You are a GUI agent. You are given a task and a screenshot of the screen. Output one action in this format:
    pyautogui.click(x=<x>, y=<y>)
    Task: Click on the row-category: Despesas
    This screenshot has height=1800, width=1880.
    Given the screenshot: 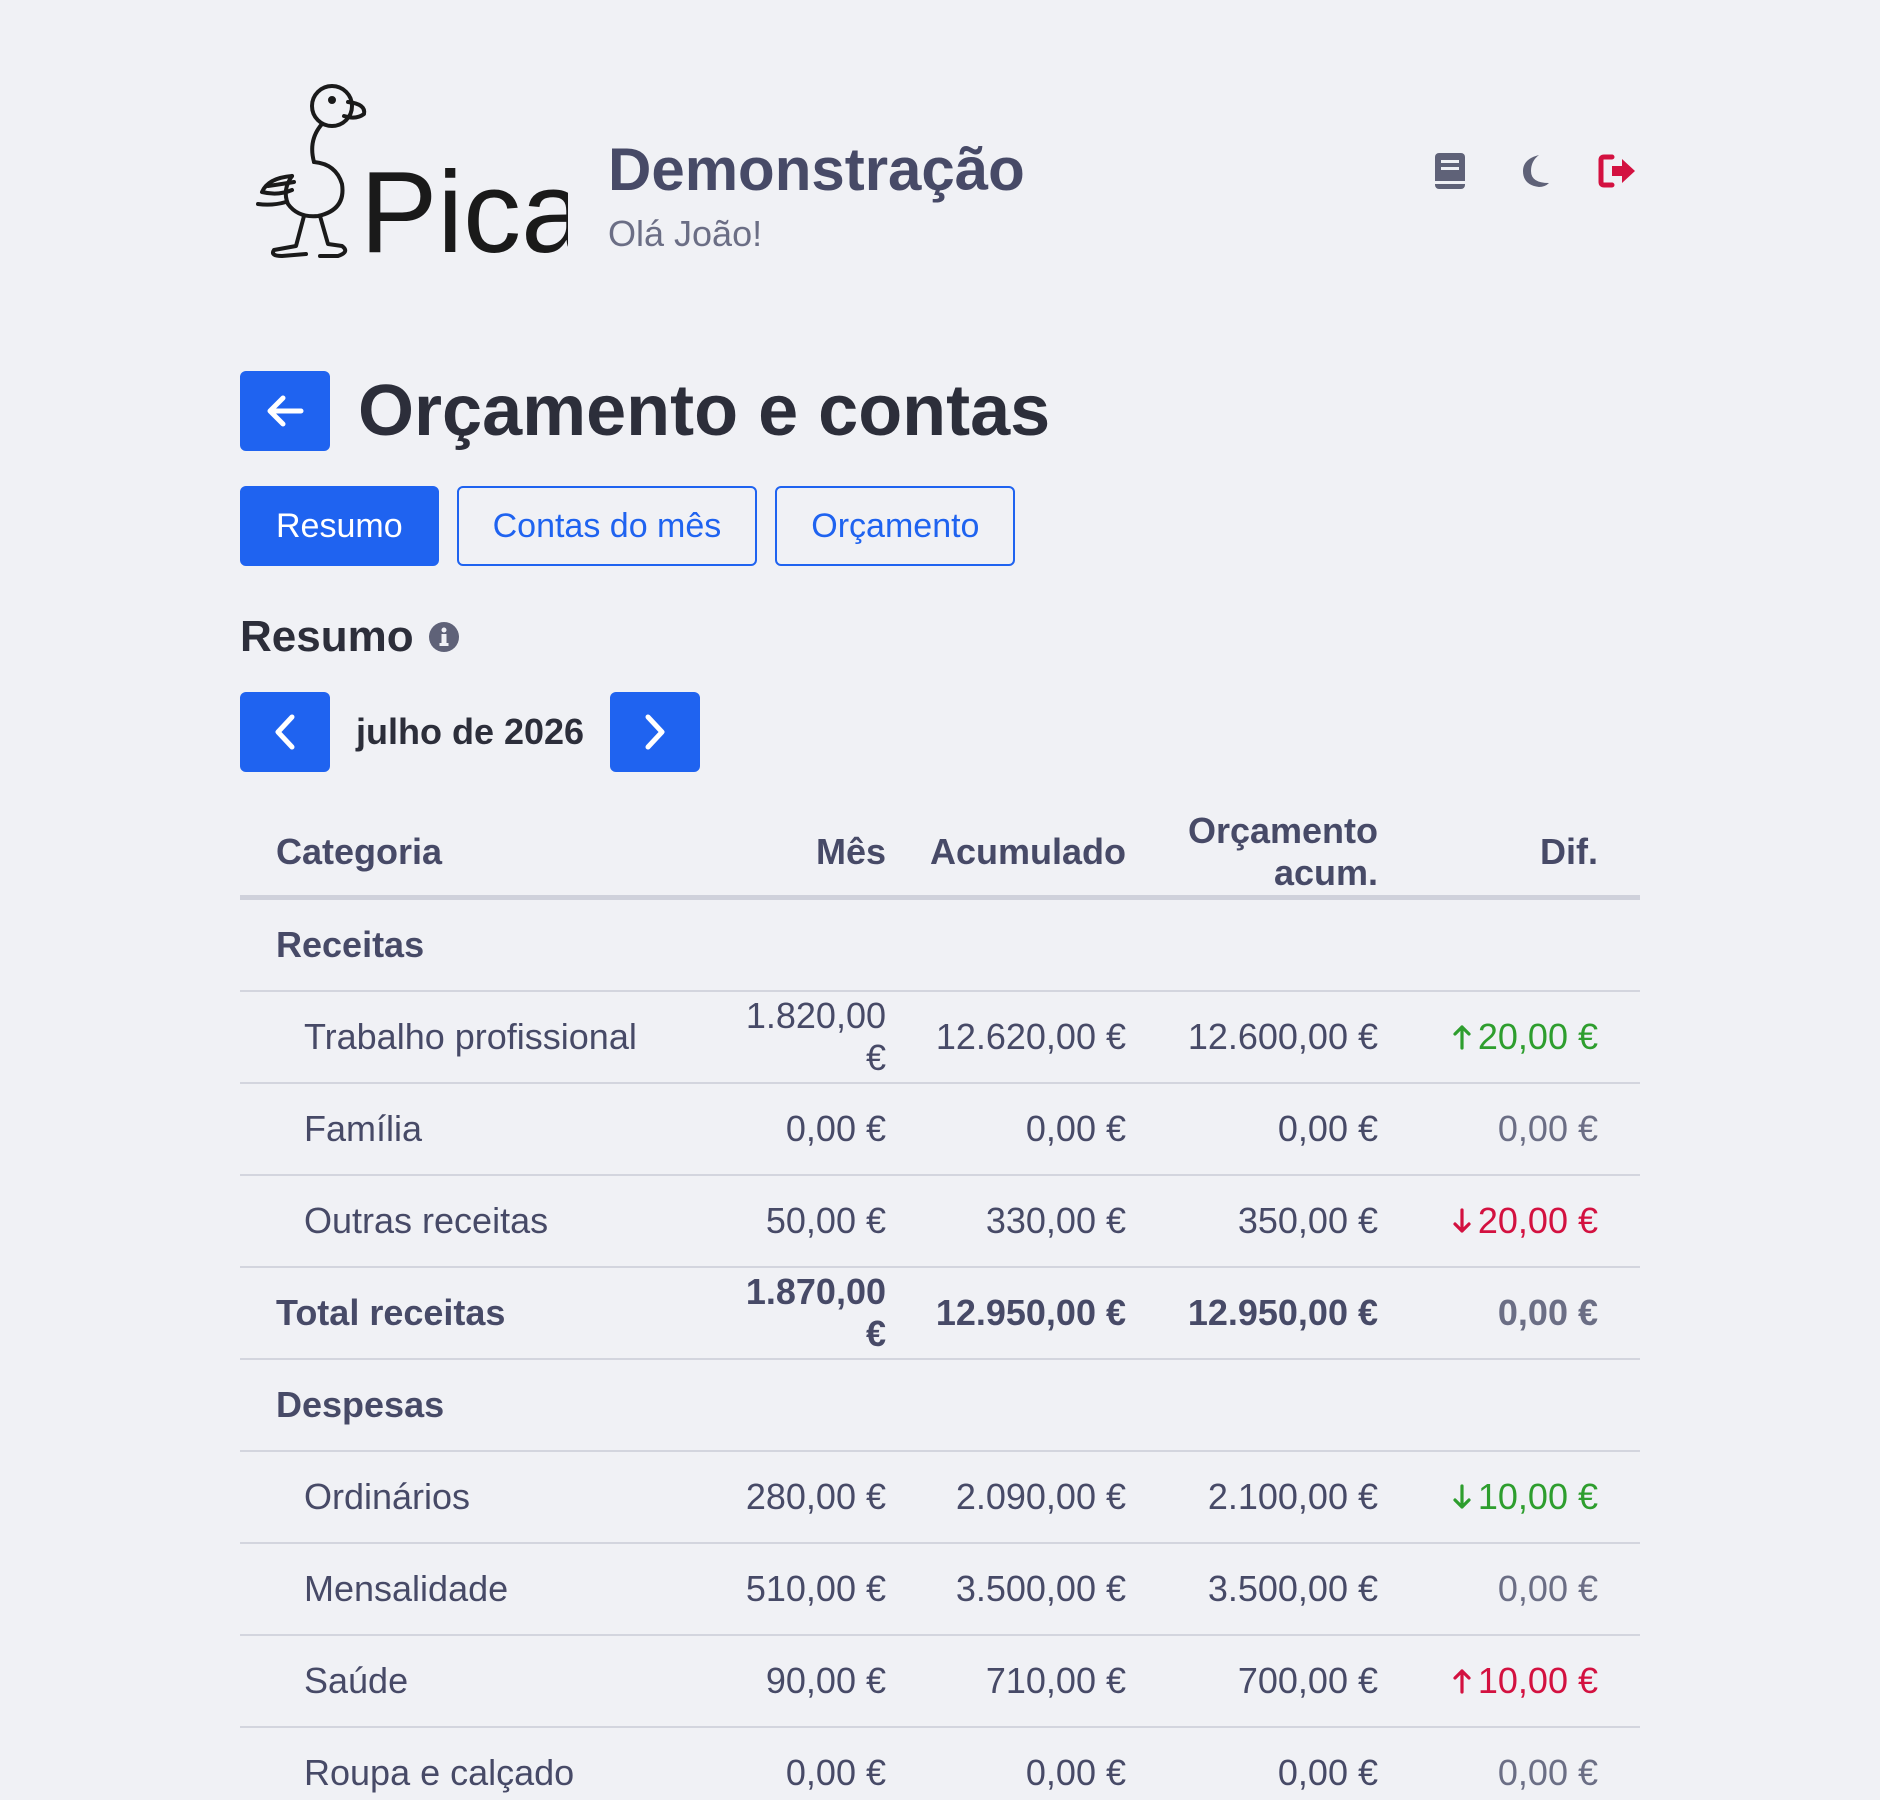 What is the action you would take?
    pyautogui.click(x=360, y=1404)
    